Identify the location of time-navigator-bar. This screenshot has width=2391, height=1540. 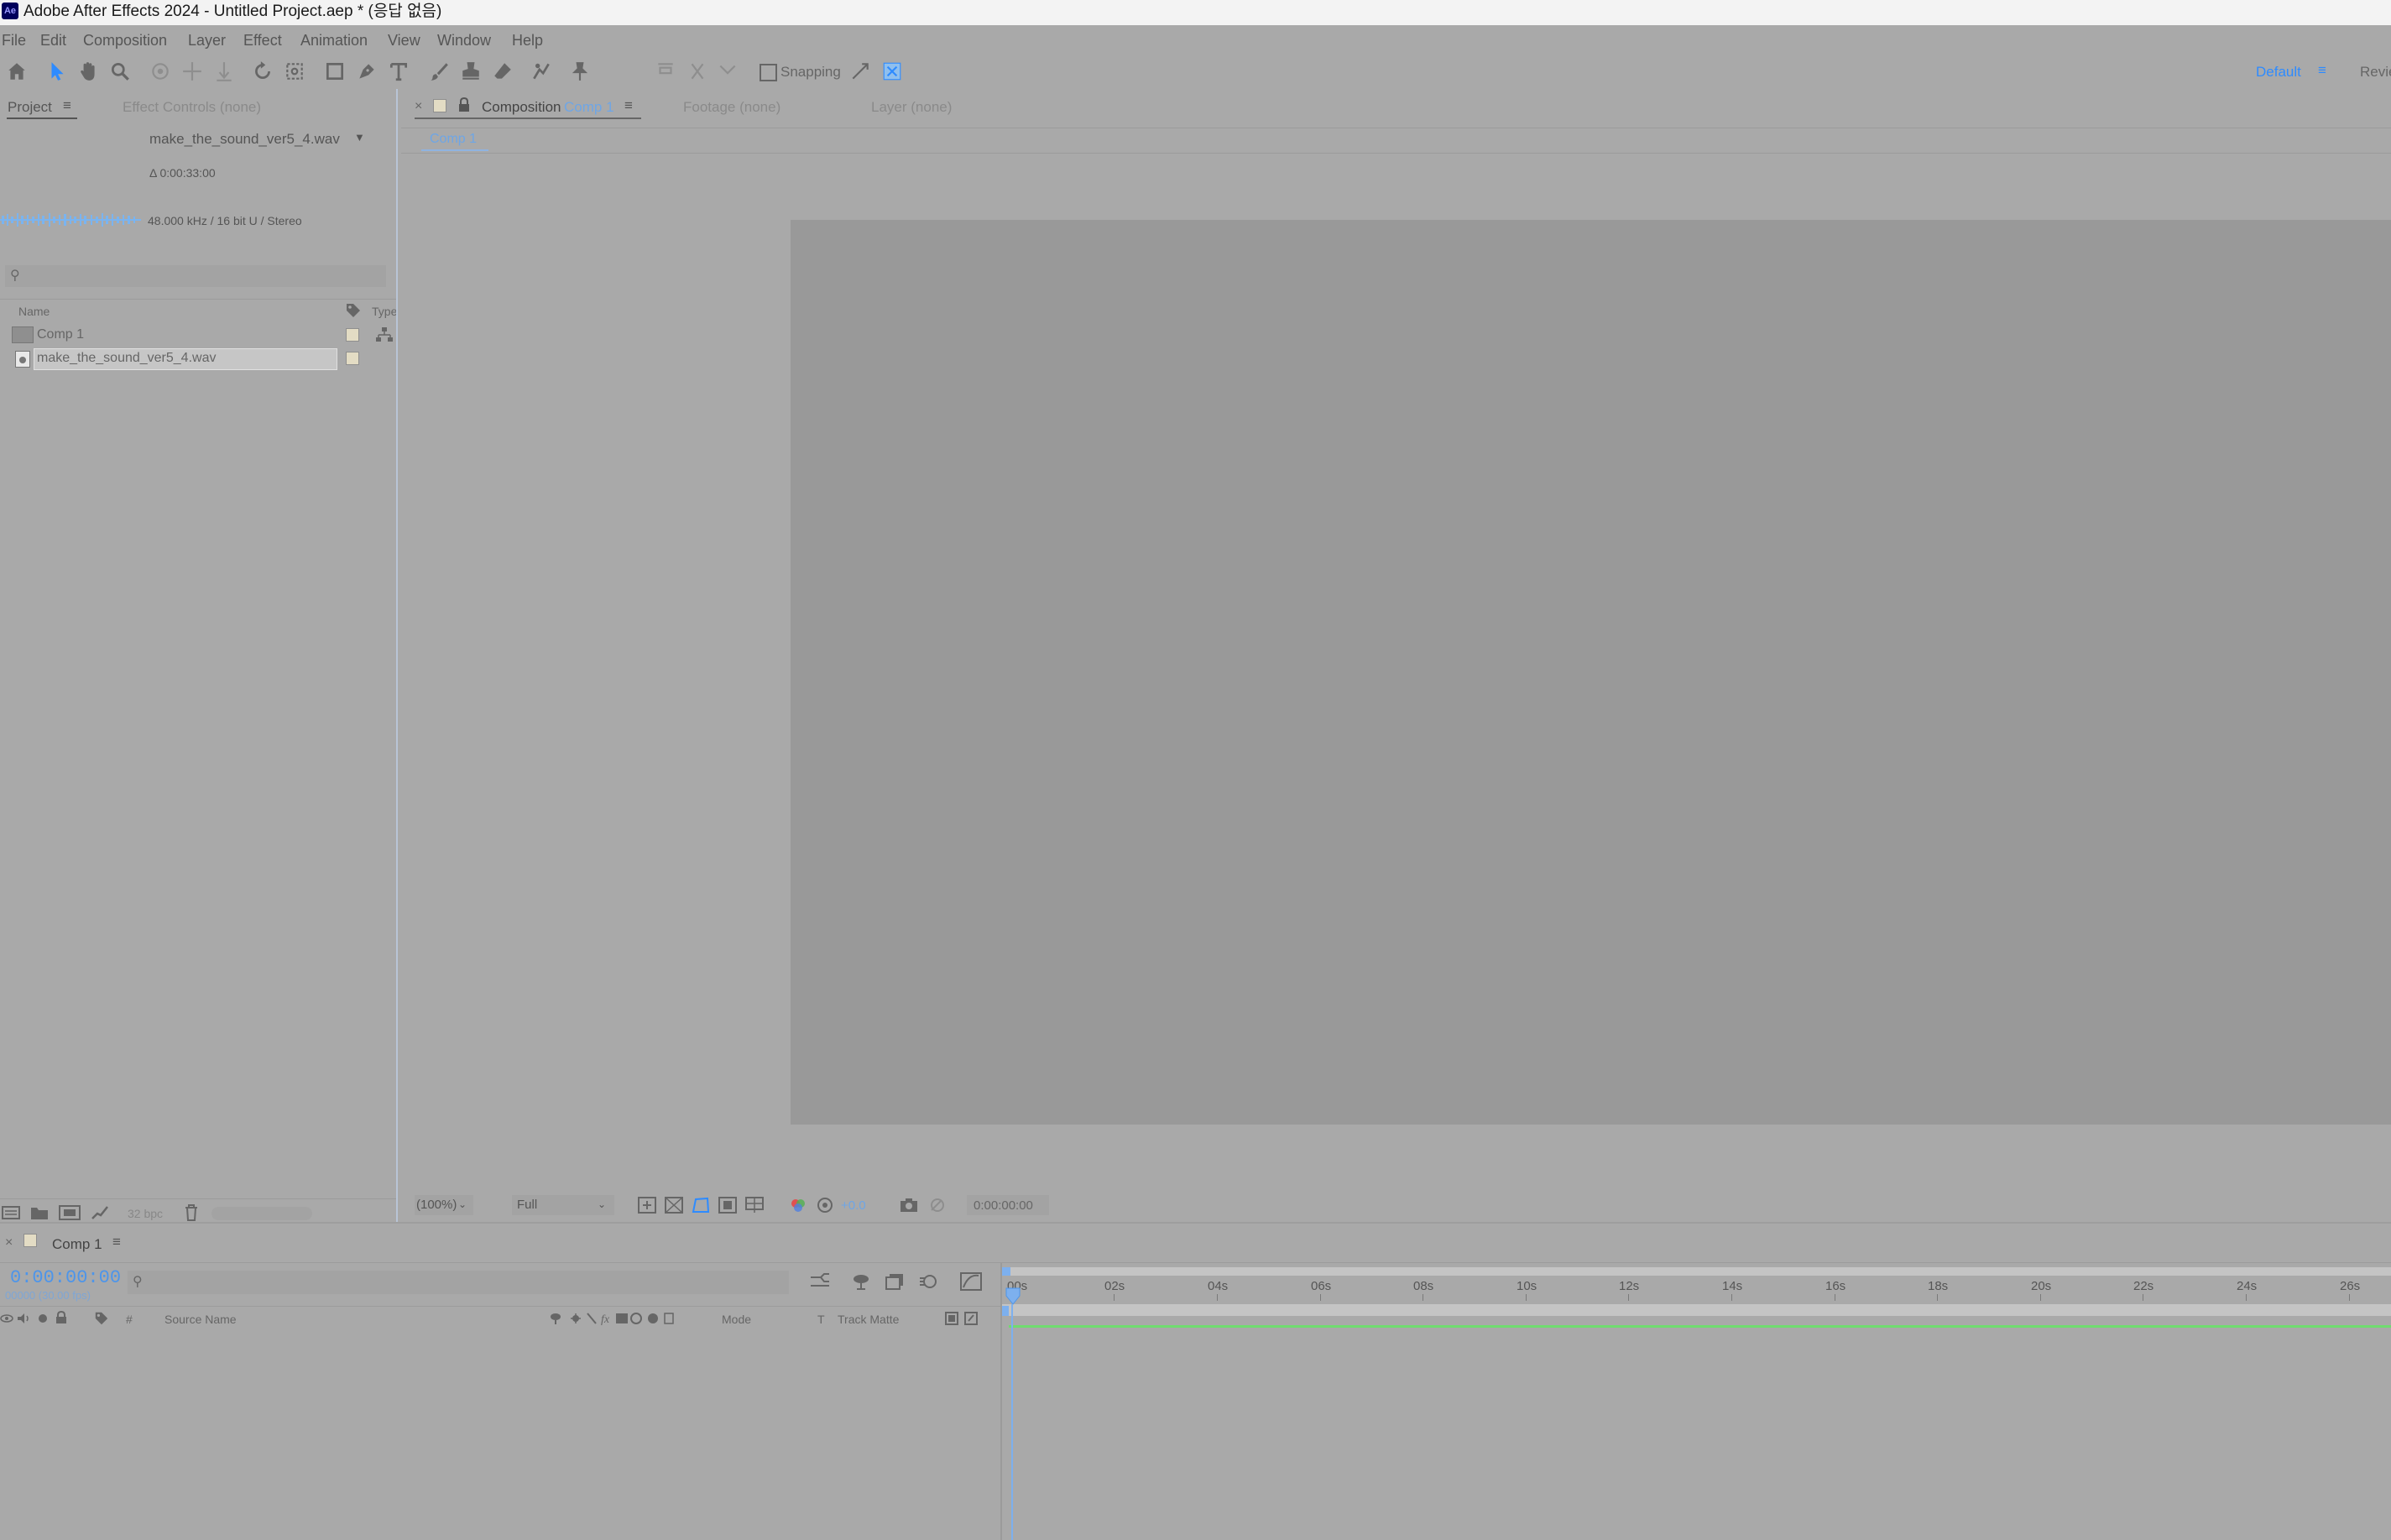
(1696, 1271).